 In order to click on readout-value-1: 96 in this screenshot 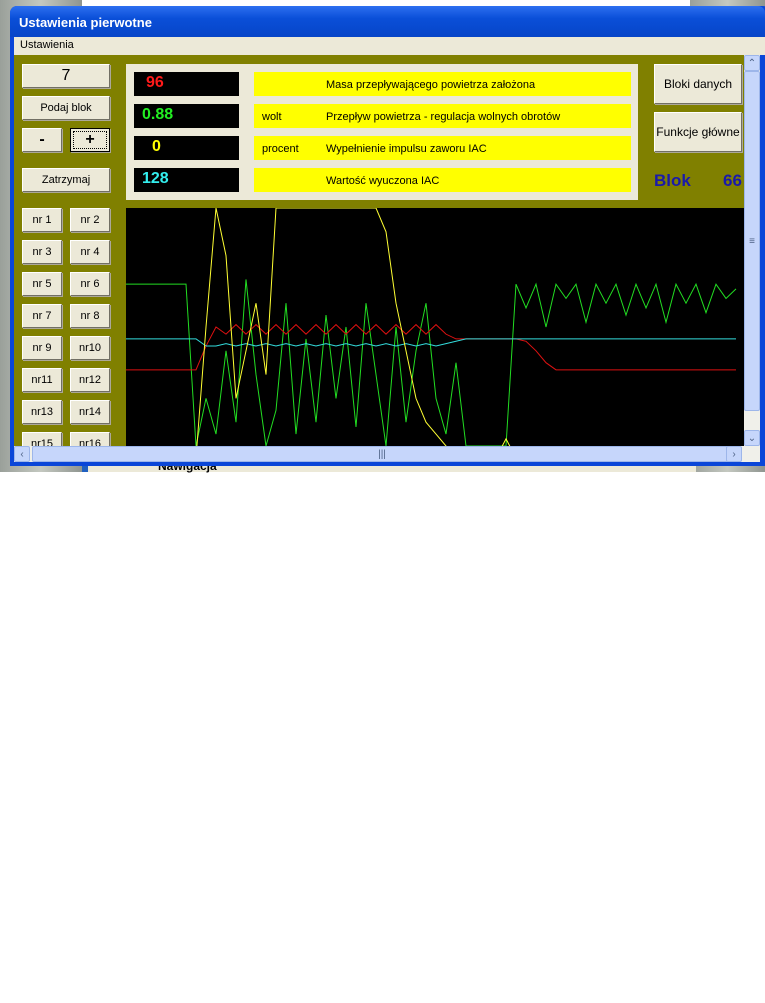, I will do `click(186, 84)`.